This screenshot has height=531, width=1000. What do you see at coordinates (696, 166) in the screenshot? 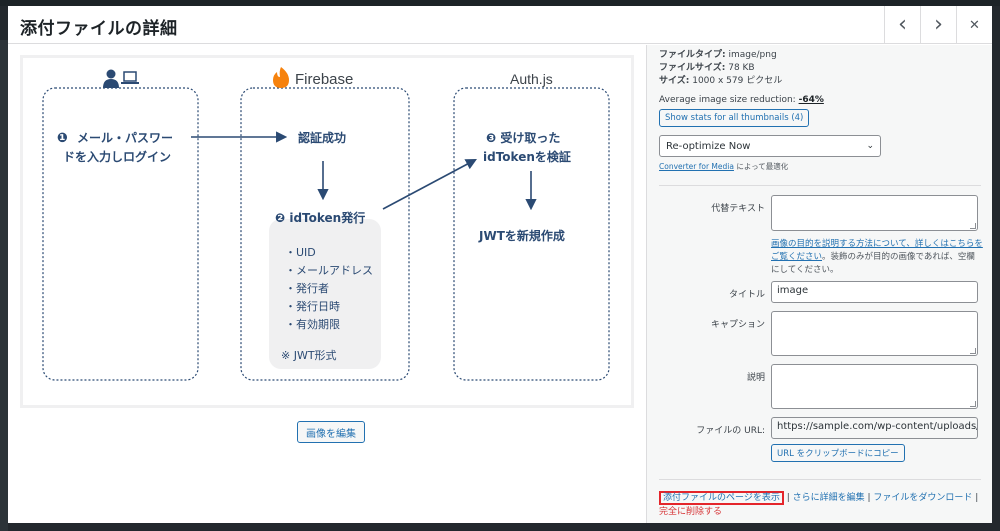
I see `converter-link: Converter for Media` at bounding box center [696, 166].